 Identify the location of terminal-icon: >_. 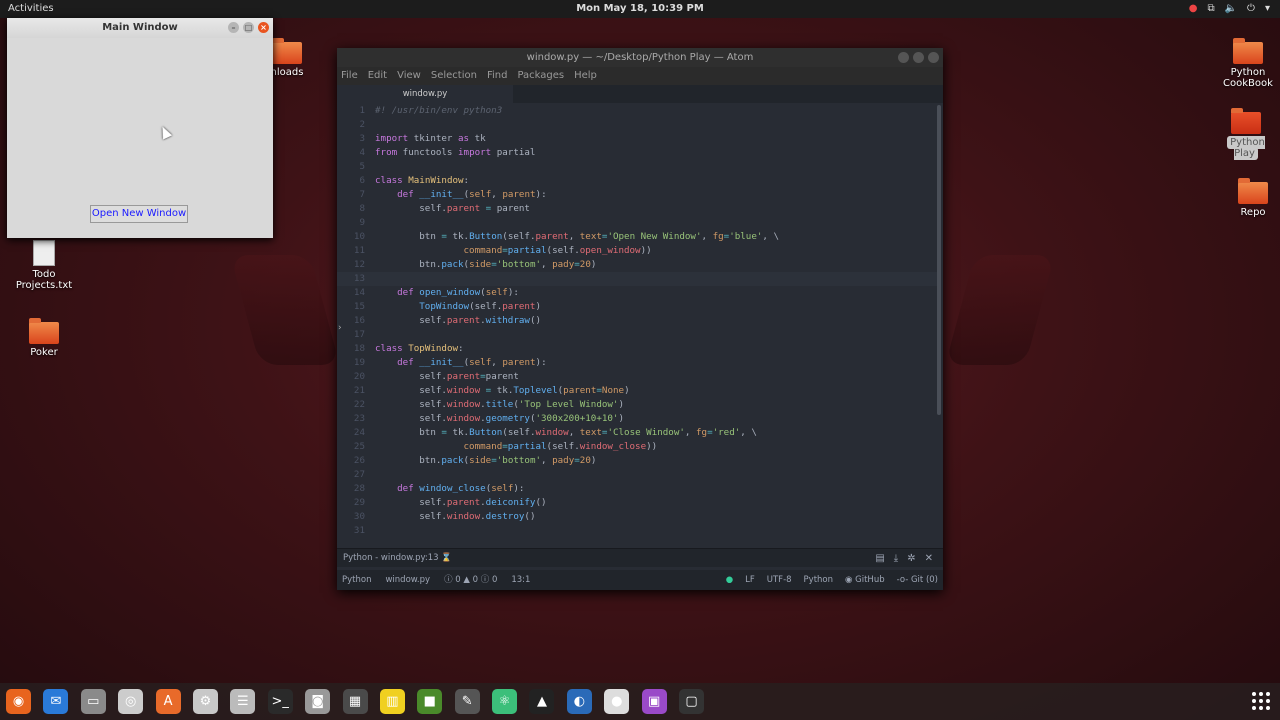
(280, 701).